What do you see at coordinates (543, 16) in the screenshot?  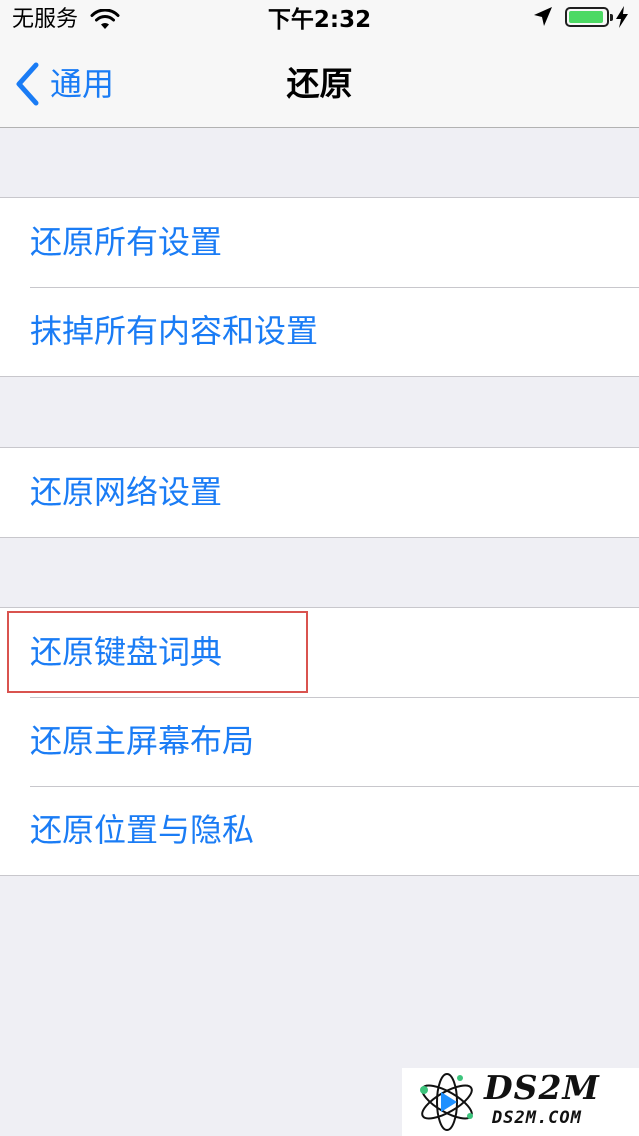 I see `location-arrow-icon` at bounding box center [543, 16].